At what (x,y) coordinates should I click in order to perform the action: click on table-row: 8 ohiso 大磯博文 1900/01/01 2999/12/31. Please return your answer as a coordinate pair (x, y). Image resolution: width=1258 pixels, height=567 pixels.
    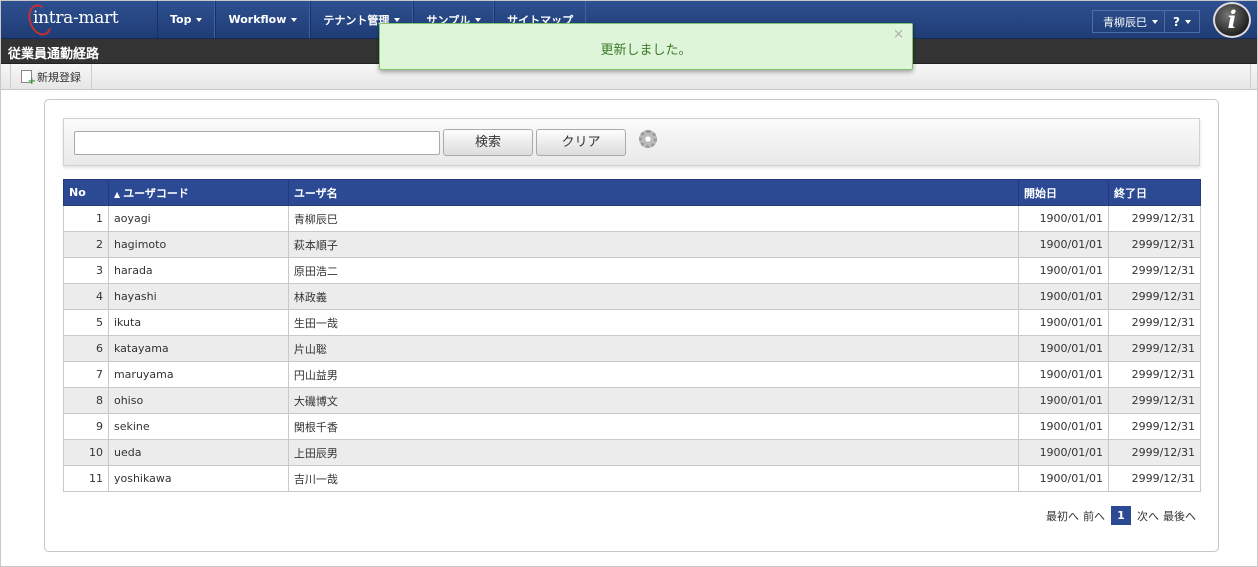
    Looking at the image, I should click on (632, 400).